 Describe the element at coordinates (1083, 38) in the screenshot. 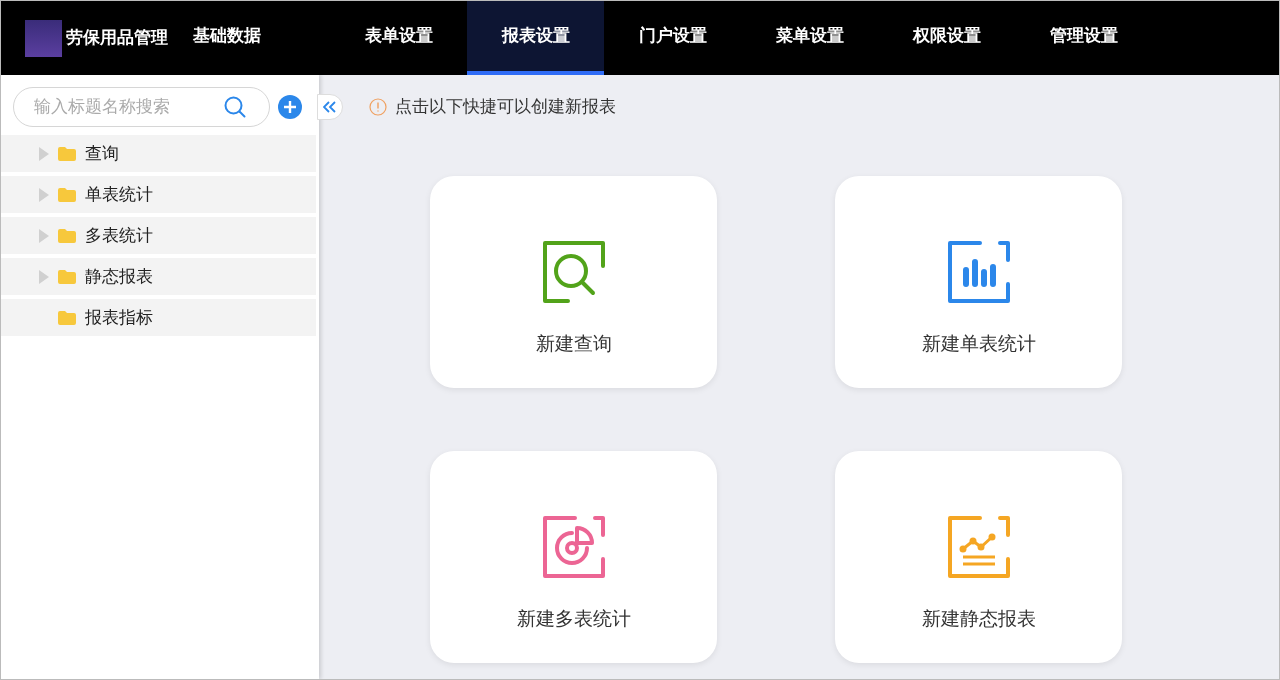

I see `nav-tab: 管理设置` at that location.